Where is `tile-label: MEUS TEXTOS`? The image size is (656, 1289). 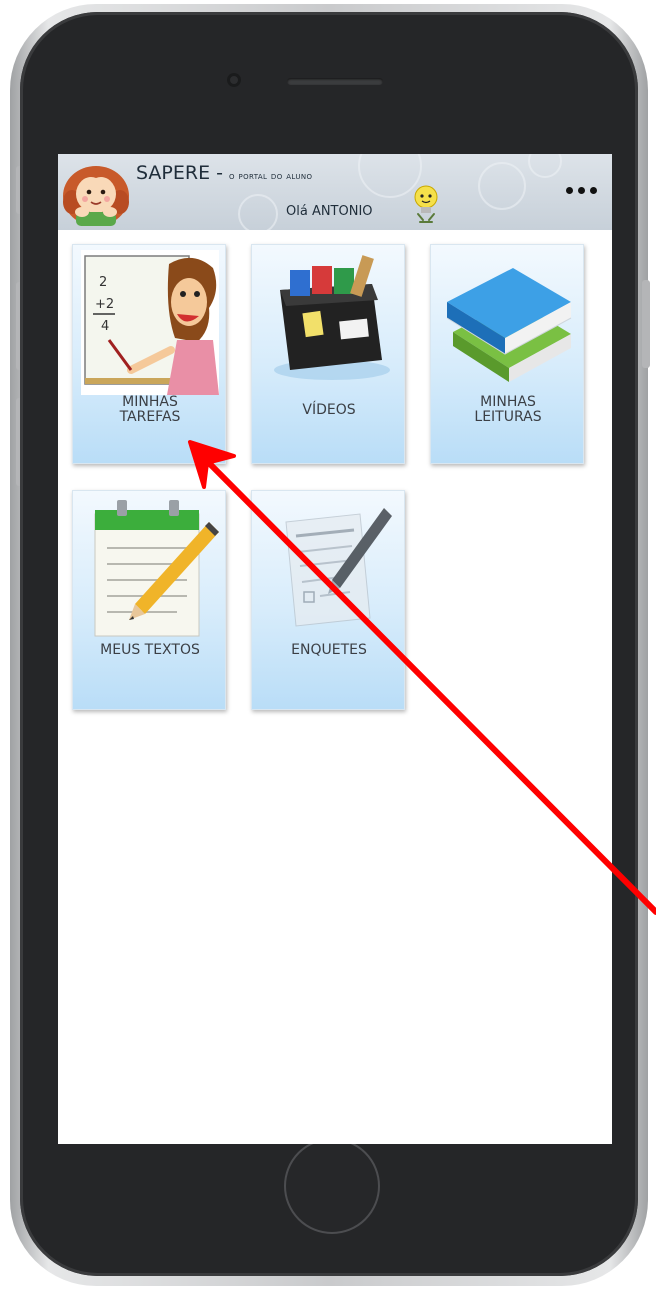
tile-label: MEUS TEXTOS is located at coordinates (150, 650).